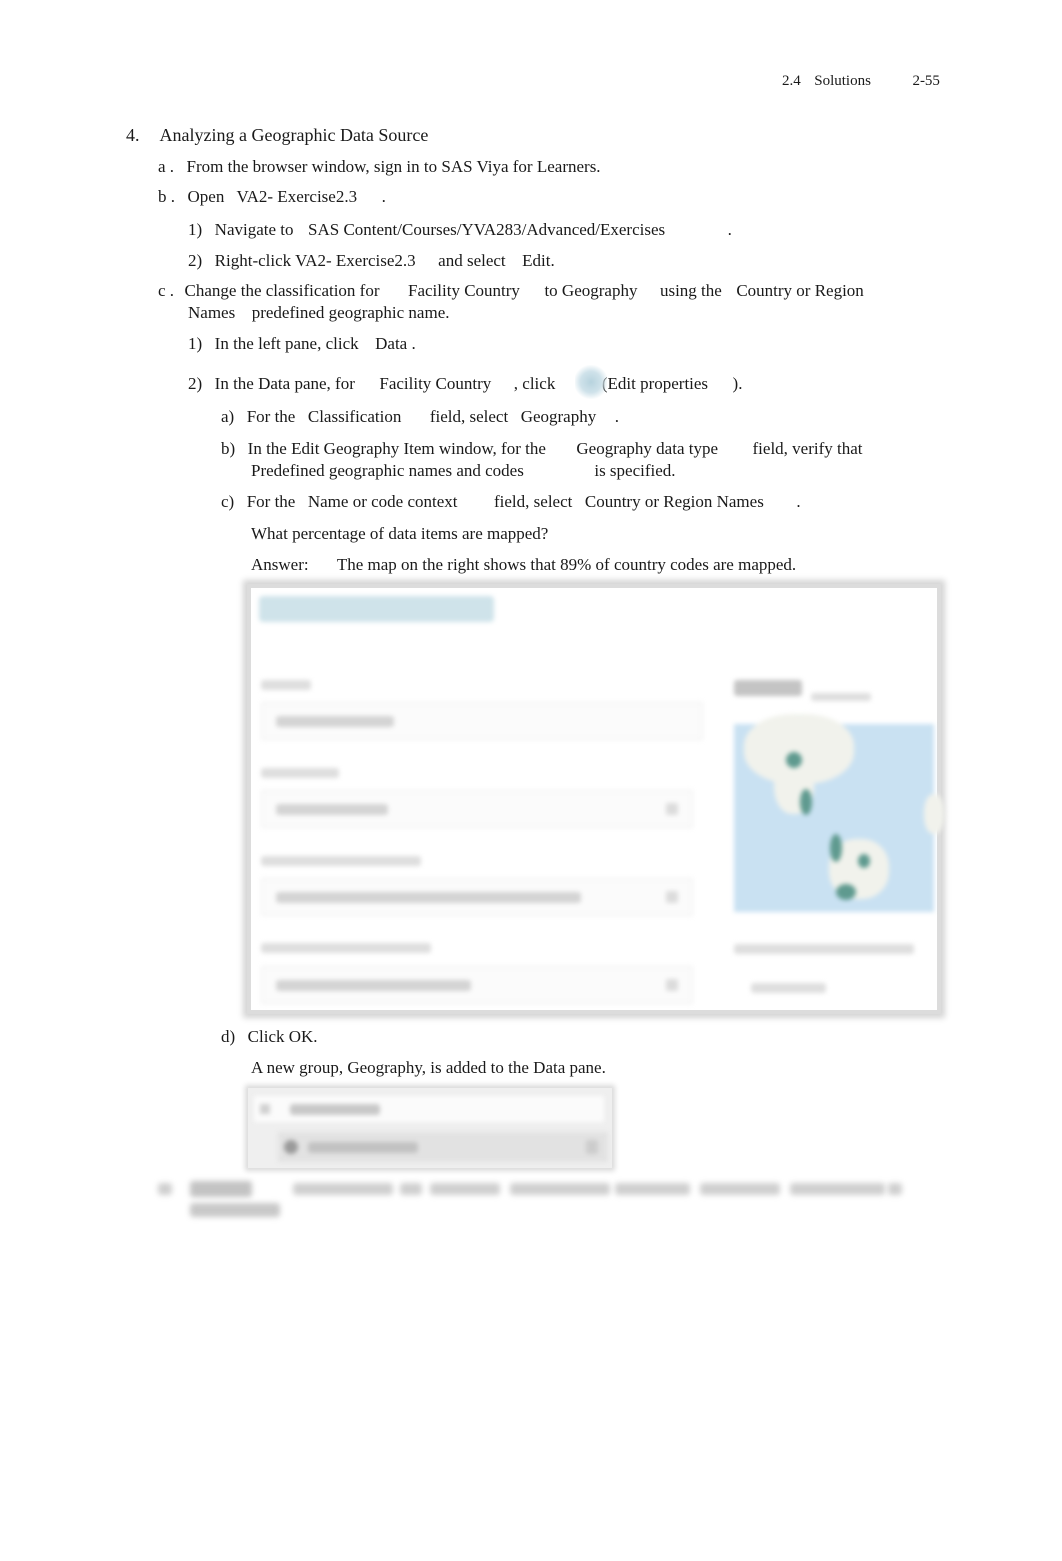 The width and height of the screenshot is (1062, 1561). Describe the element at coordinates (443, 1147) in the screenshot. I see `data-item-row` at that location.